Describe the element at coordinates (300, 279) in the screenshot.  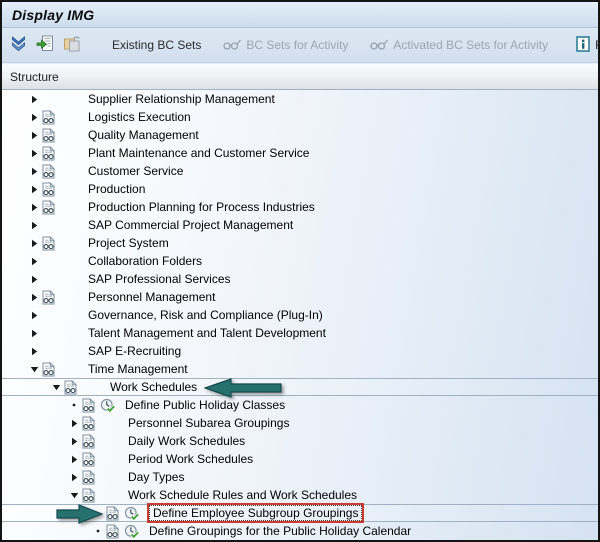
I see `tree-item: SAP Professional Services` at that location.